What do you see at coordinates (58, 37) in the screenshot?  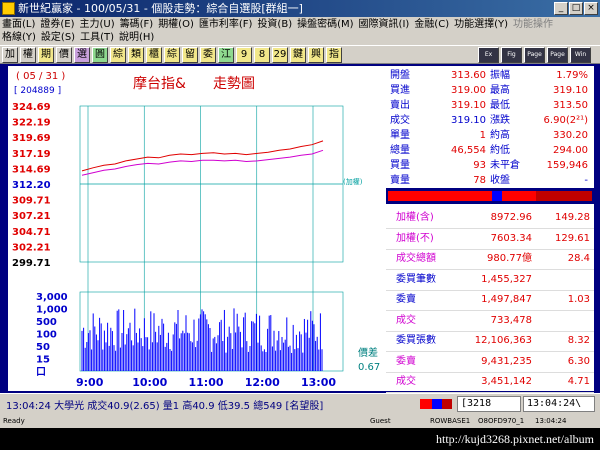 I see `menu-item: 設定(S)` at bounding box center [58, 37].